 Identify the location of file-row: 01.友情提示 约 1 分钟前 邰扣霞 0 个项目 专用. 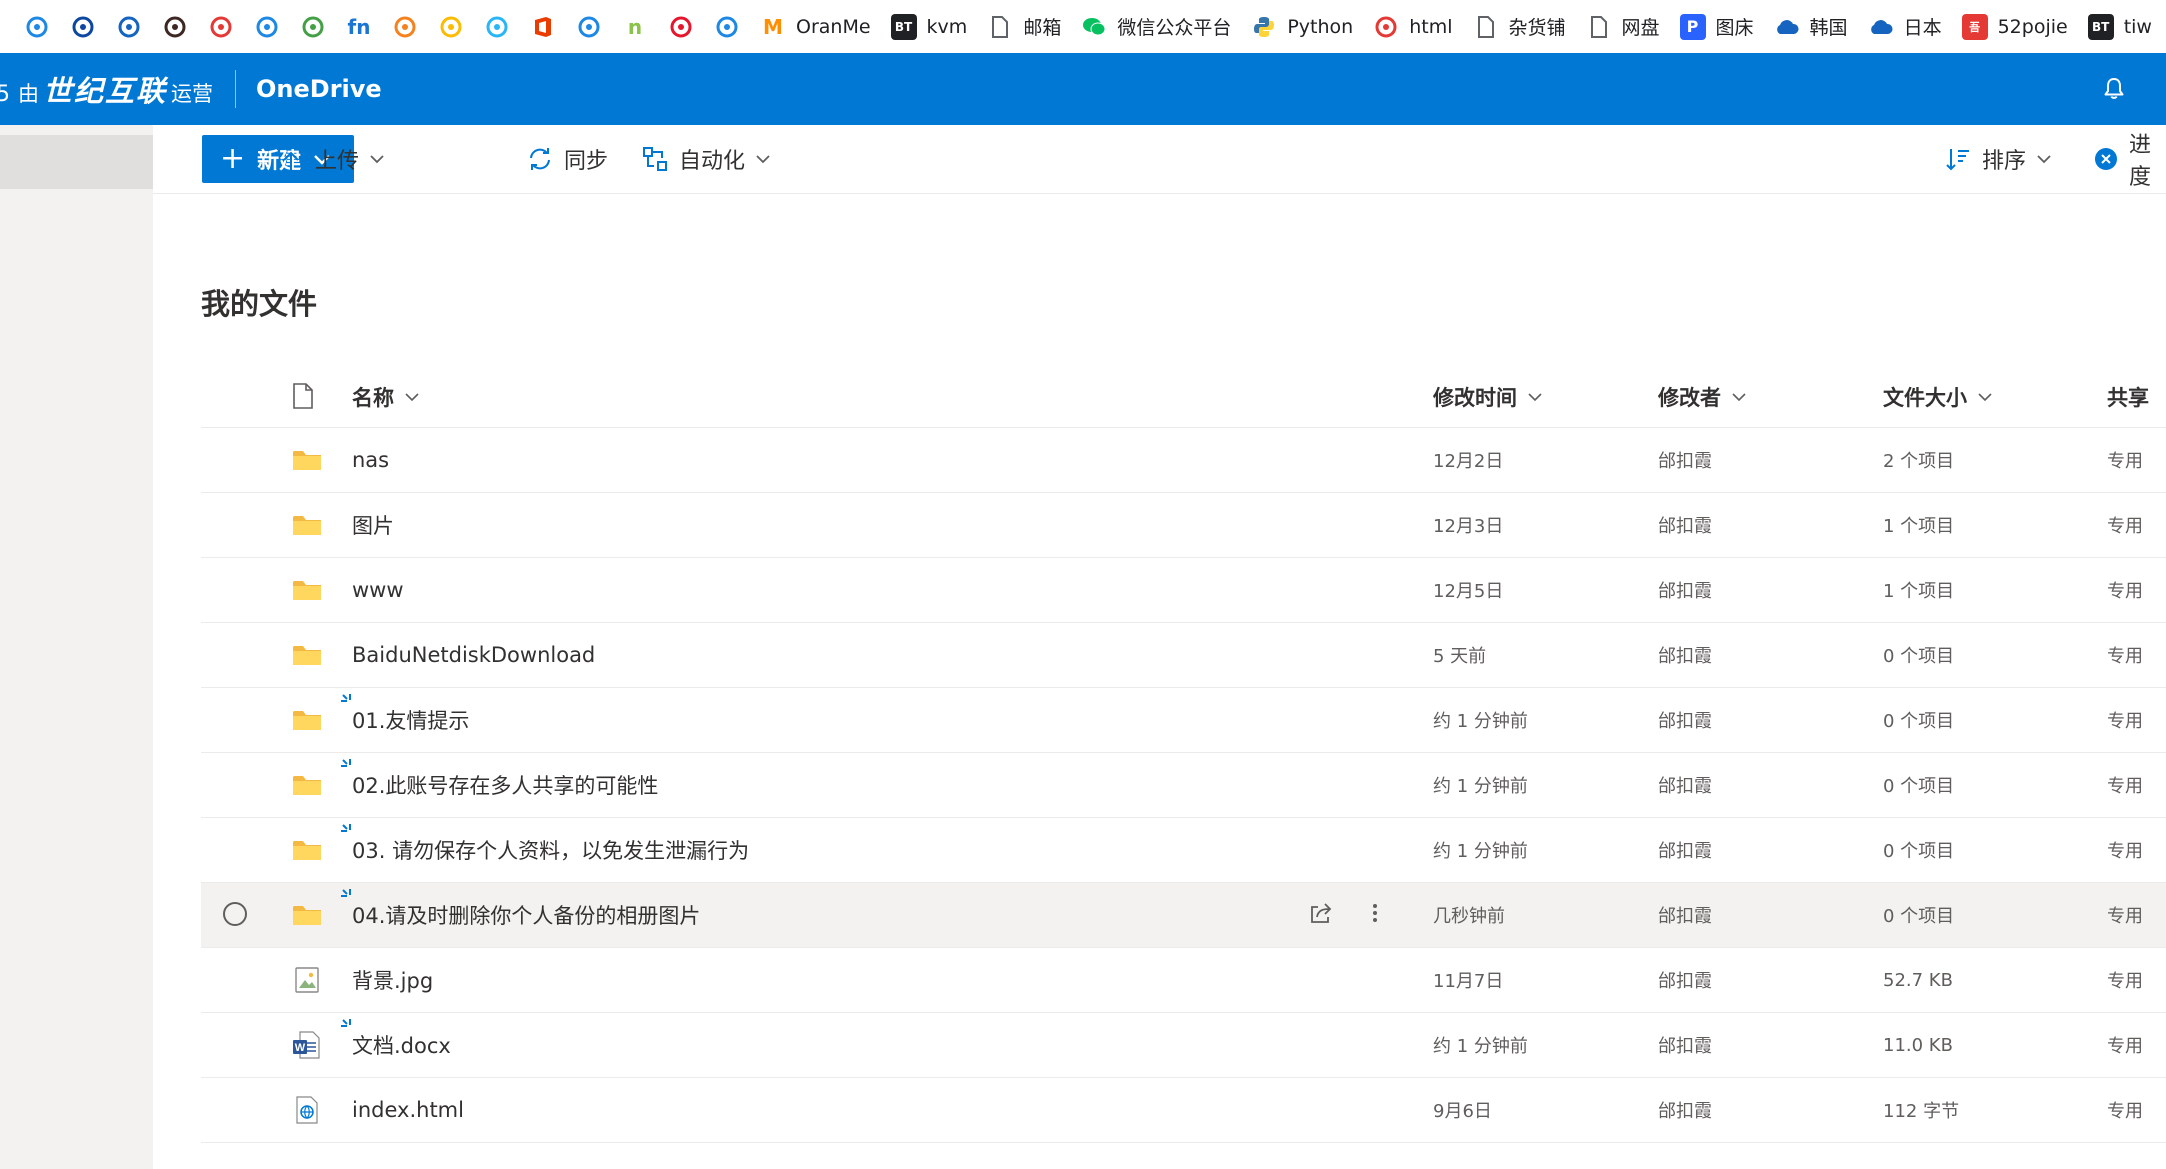
(1183, 720).